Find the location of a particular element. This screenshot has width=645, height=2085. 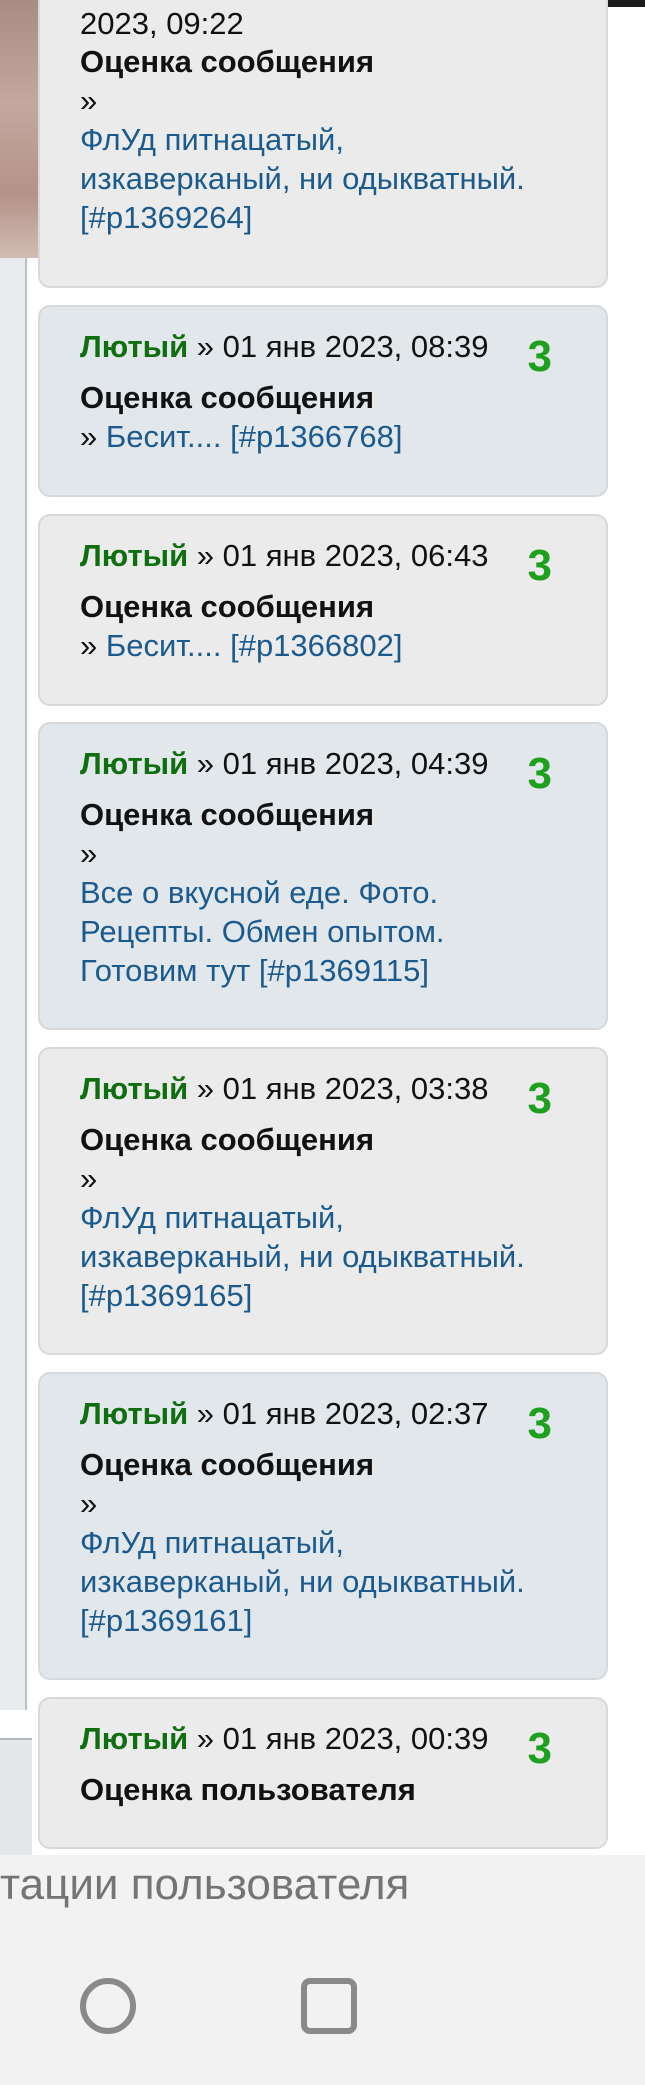

notification-date: » 01 янв 2023, 06:43 is located at coordinates (338, 555).